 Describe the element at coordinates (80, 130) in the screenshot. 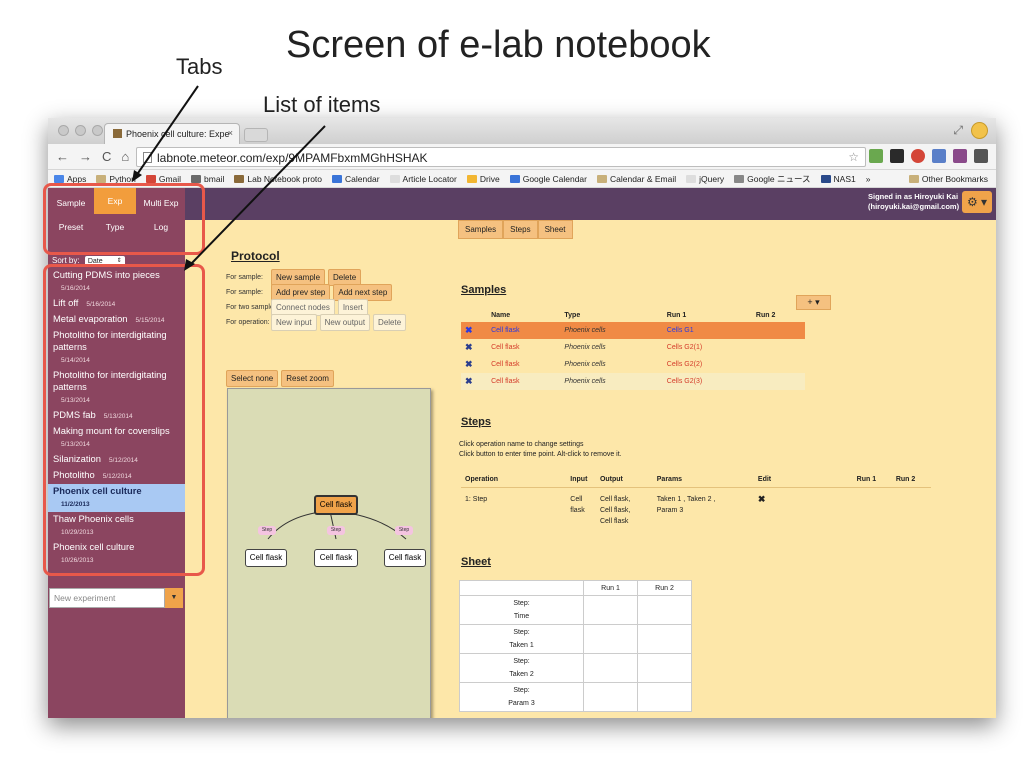

I see `minimize-window-button` at that location.